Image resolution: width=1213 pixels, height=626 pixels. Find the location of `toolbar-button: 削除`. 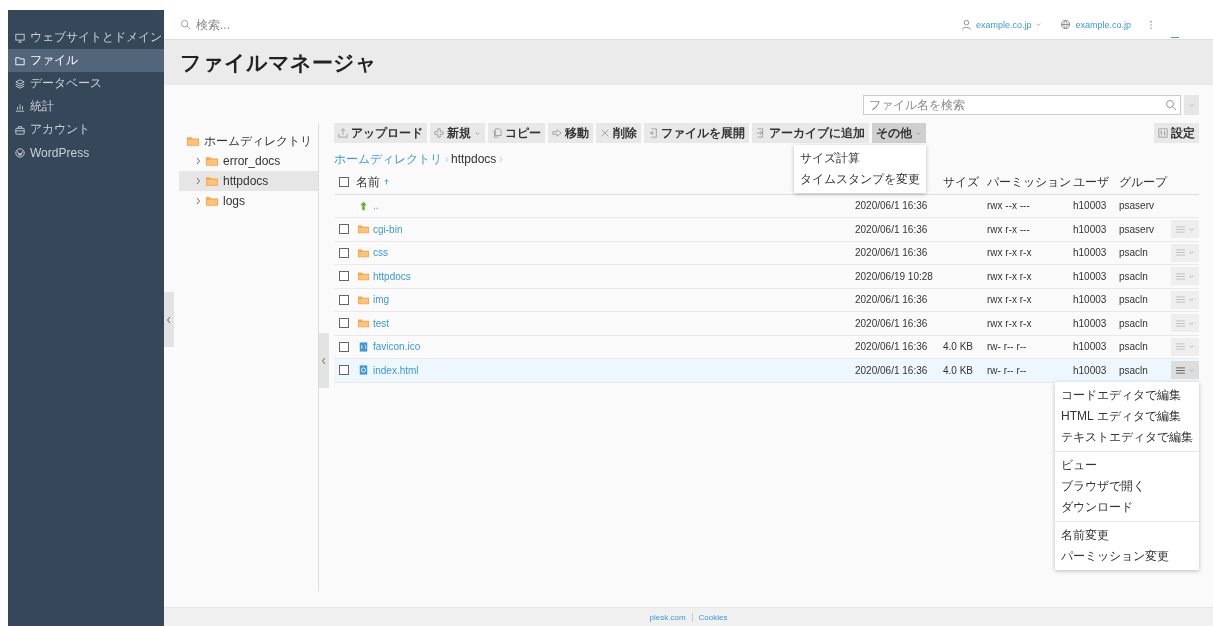

toolbar-button: 削除 is located at coordinates (618, 133).